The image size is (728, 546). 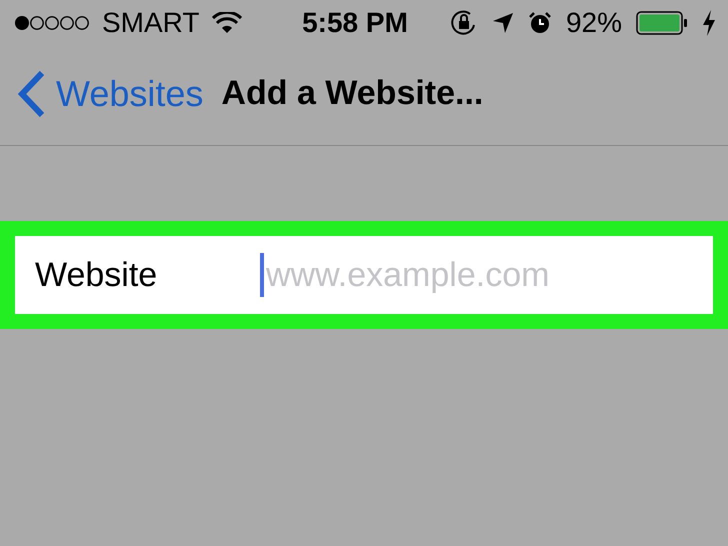 What do you see at coordinates (503, 23) in the screenshot?
I see `location-arrow-icon` at bounding box center [503, 23].